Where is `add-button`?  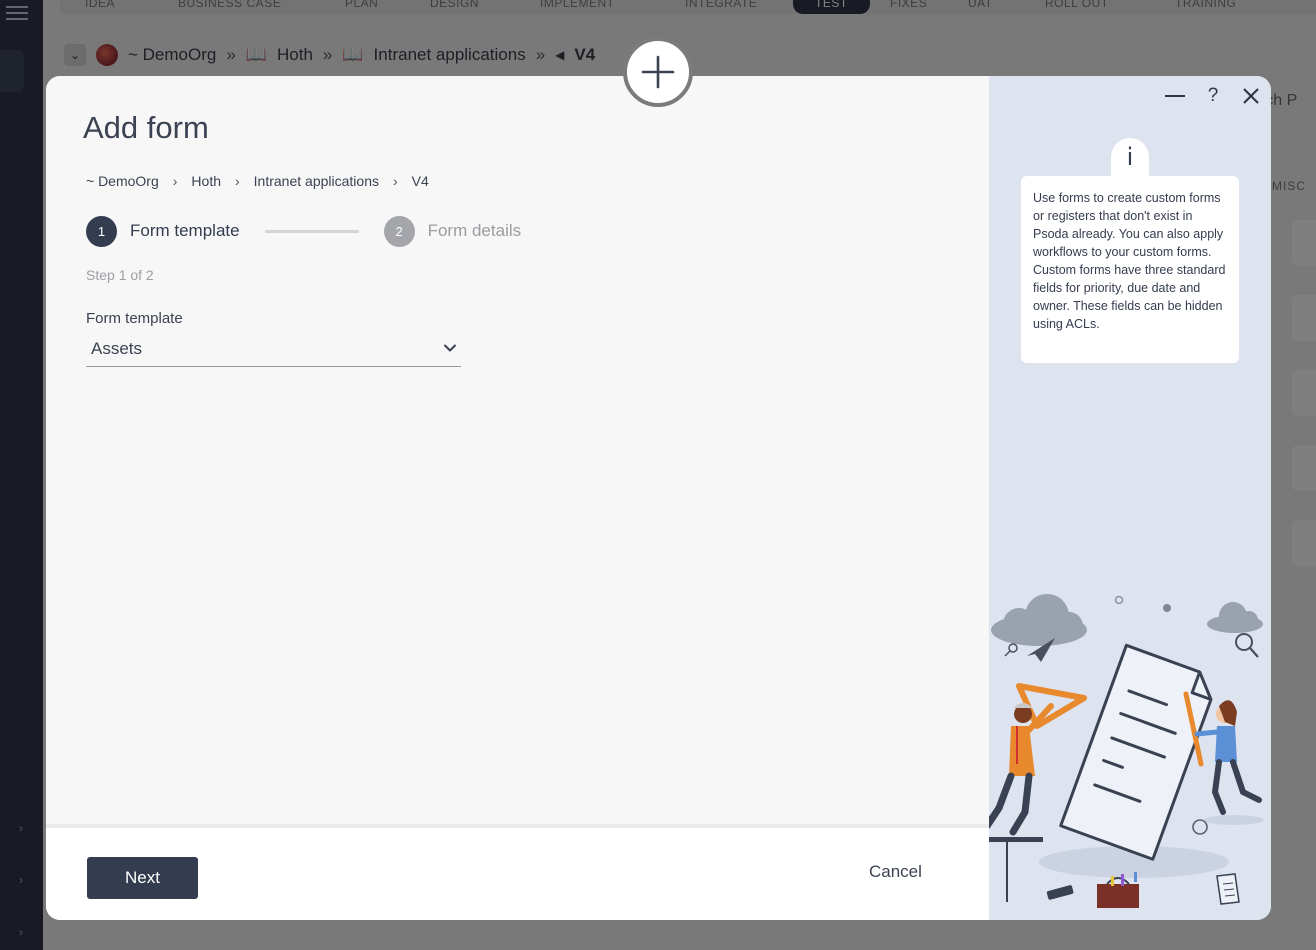 add-button is located at coordinates (658, 72).